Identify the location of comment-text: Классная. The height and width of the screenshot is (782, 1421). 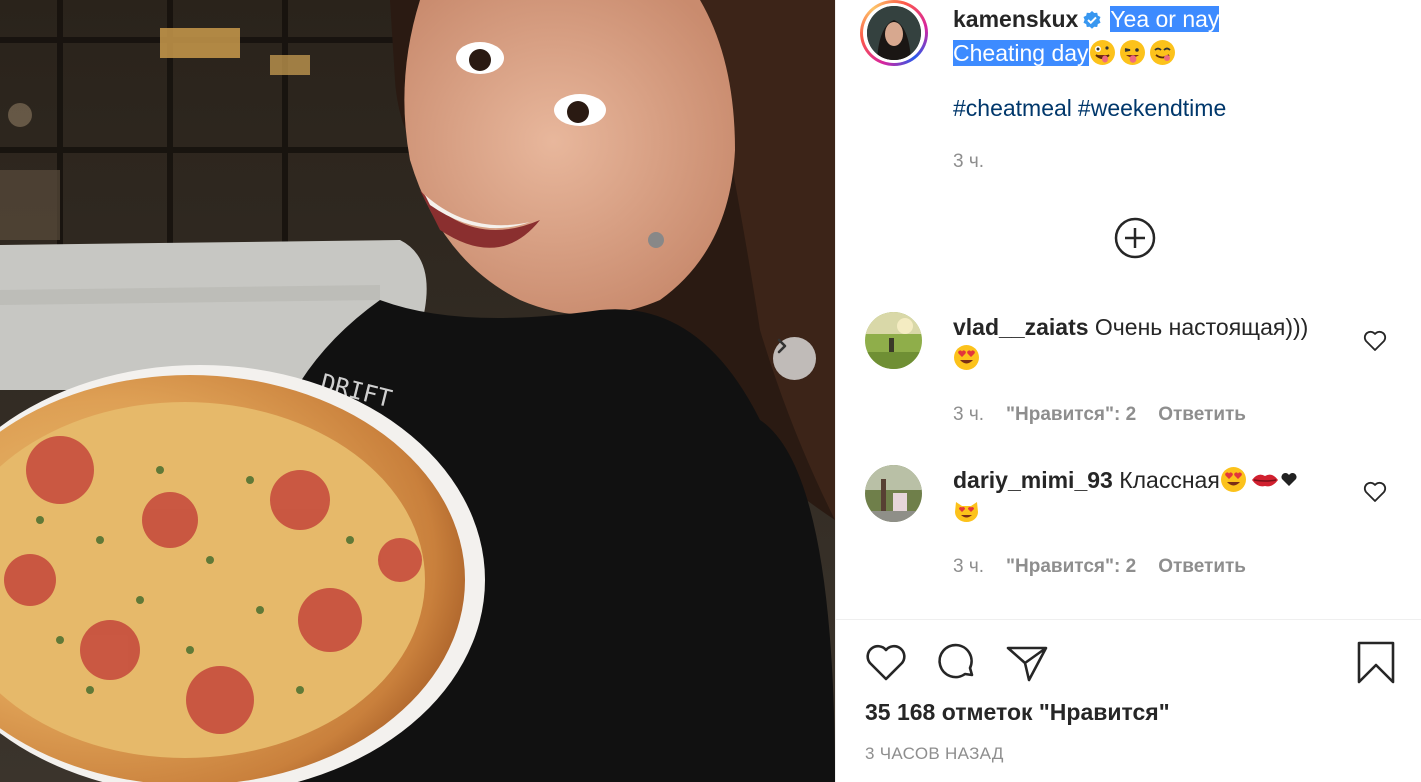
(1169, 480).